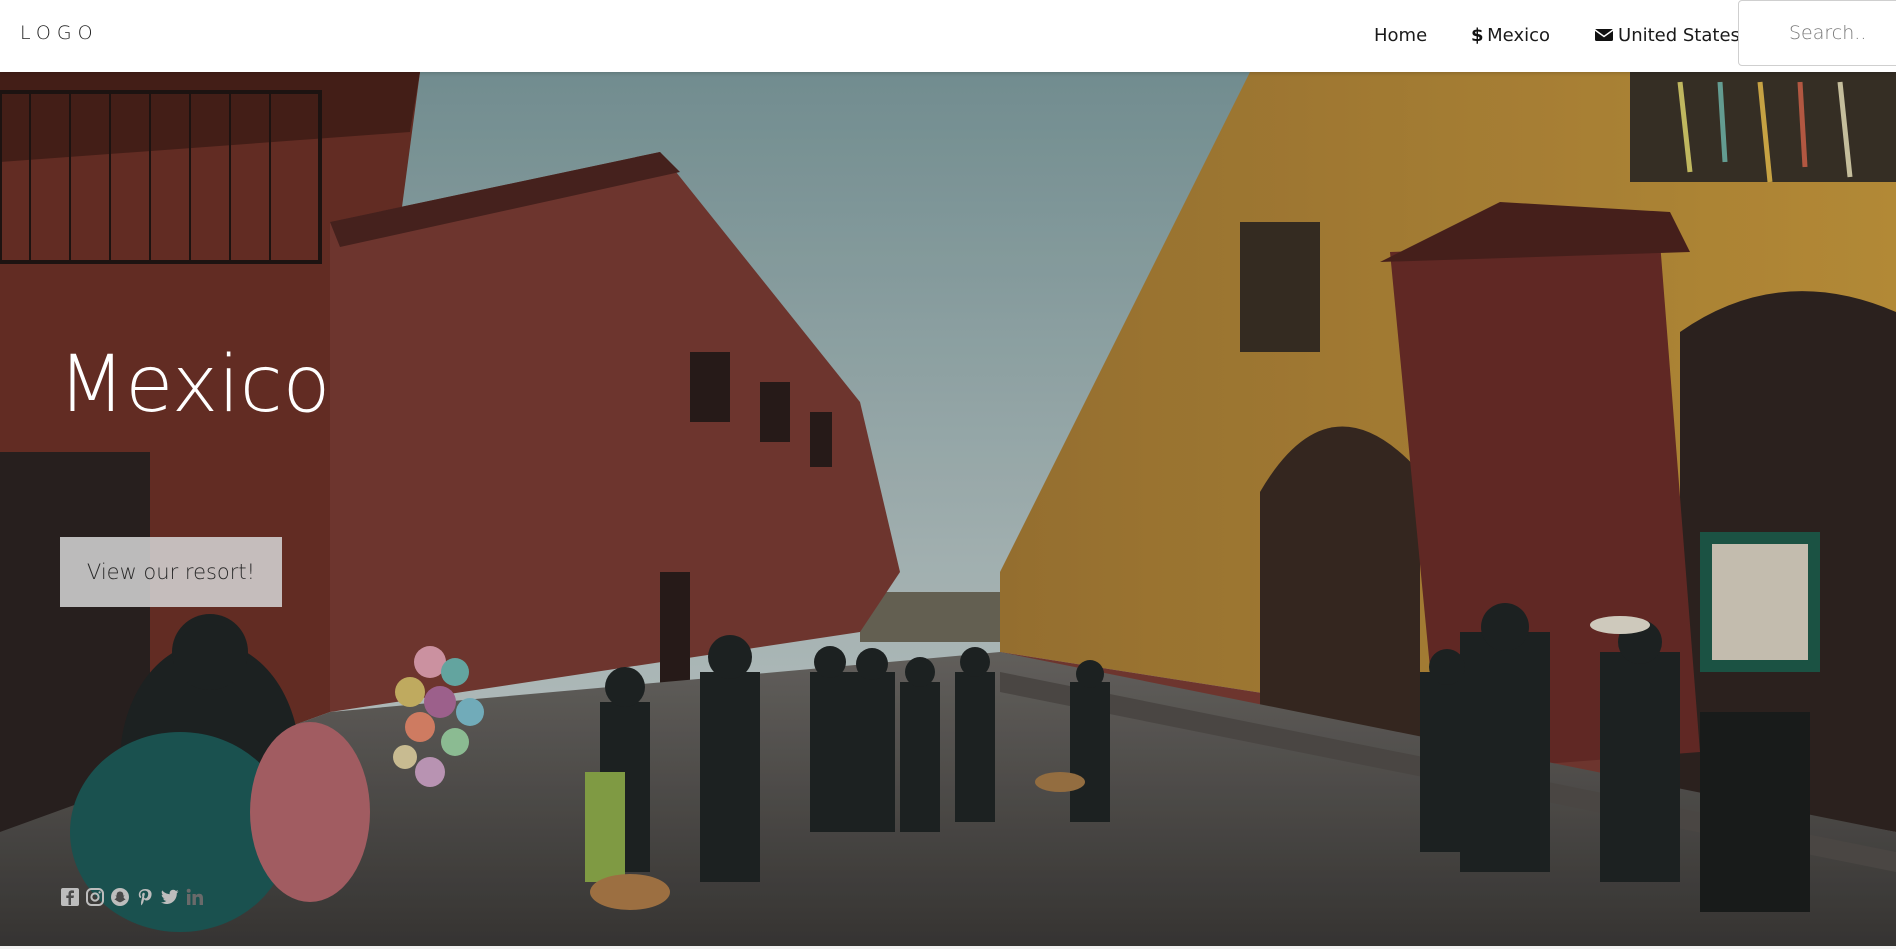  I want to click on nav-home-link: Home, so click(1400, 35).